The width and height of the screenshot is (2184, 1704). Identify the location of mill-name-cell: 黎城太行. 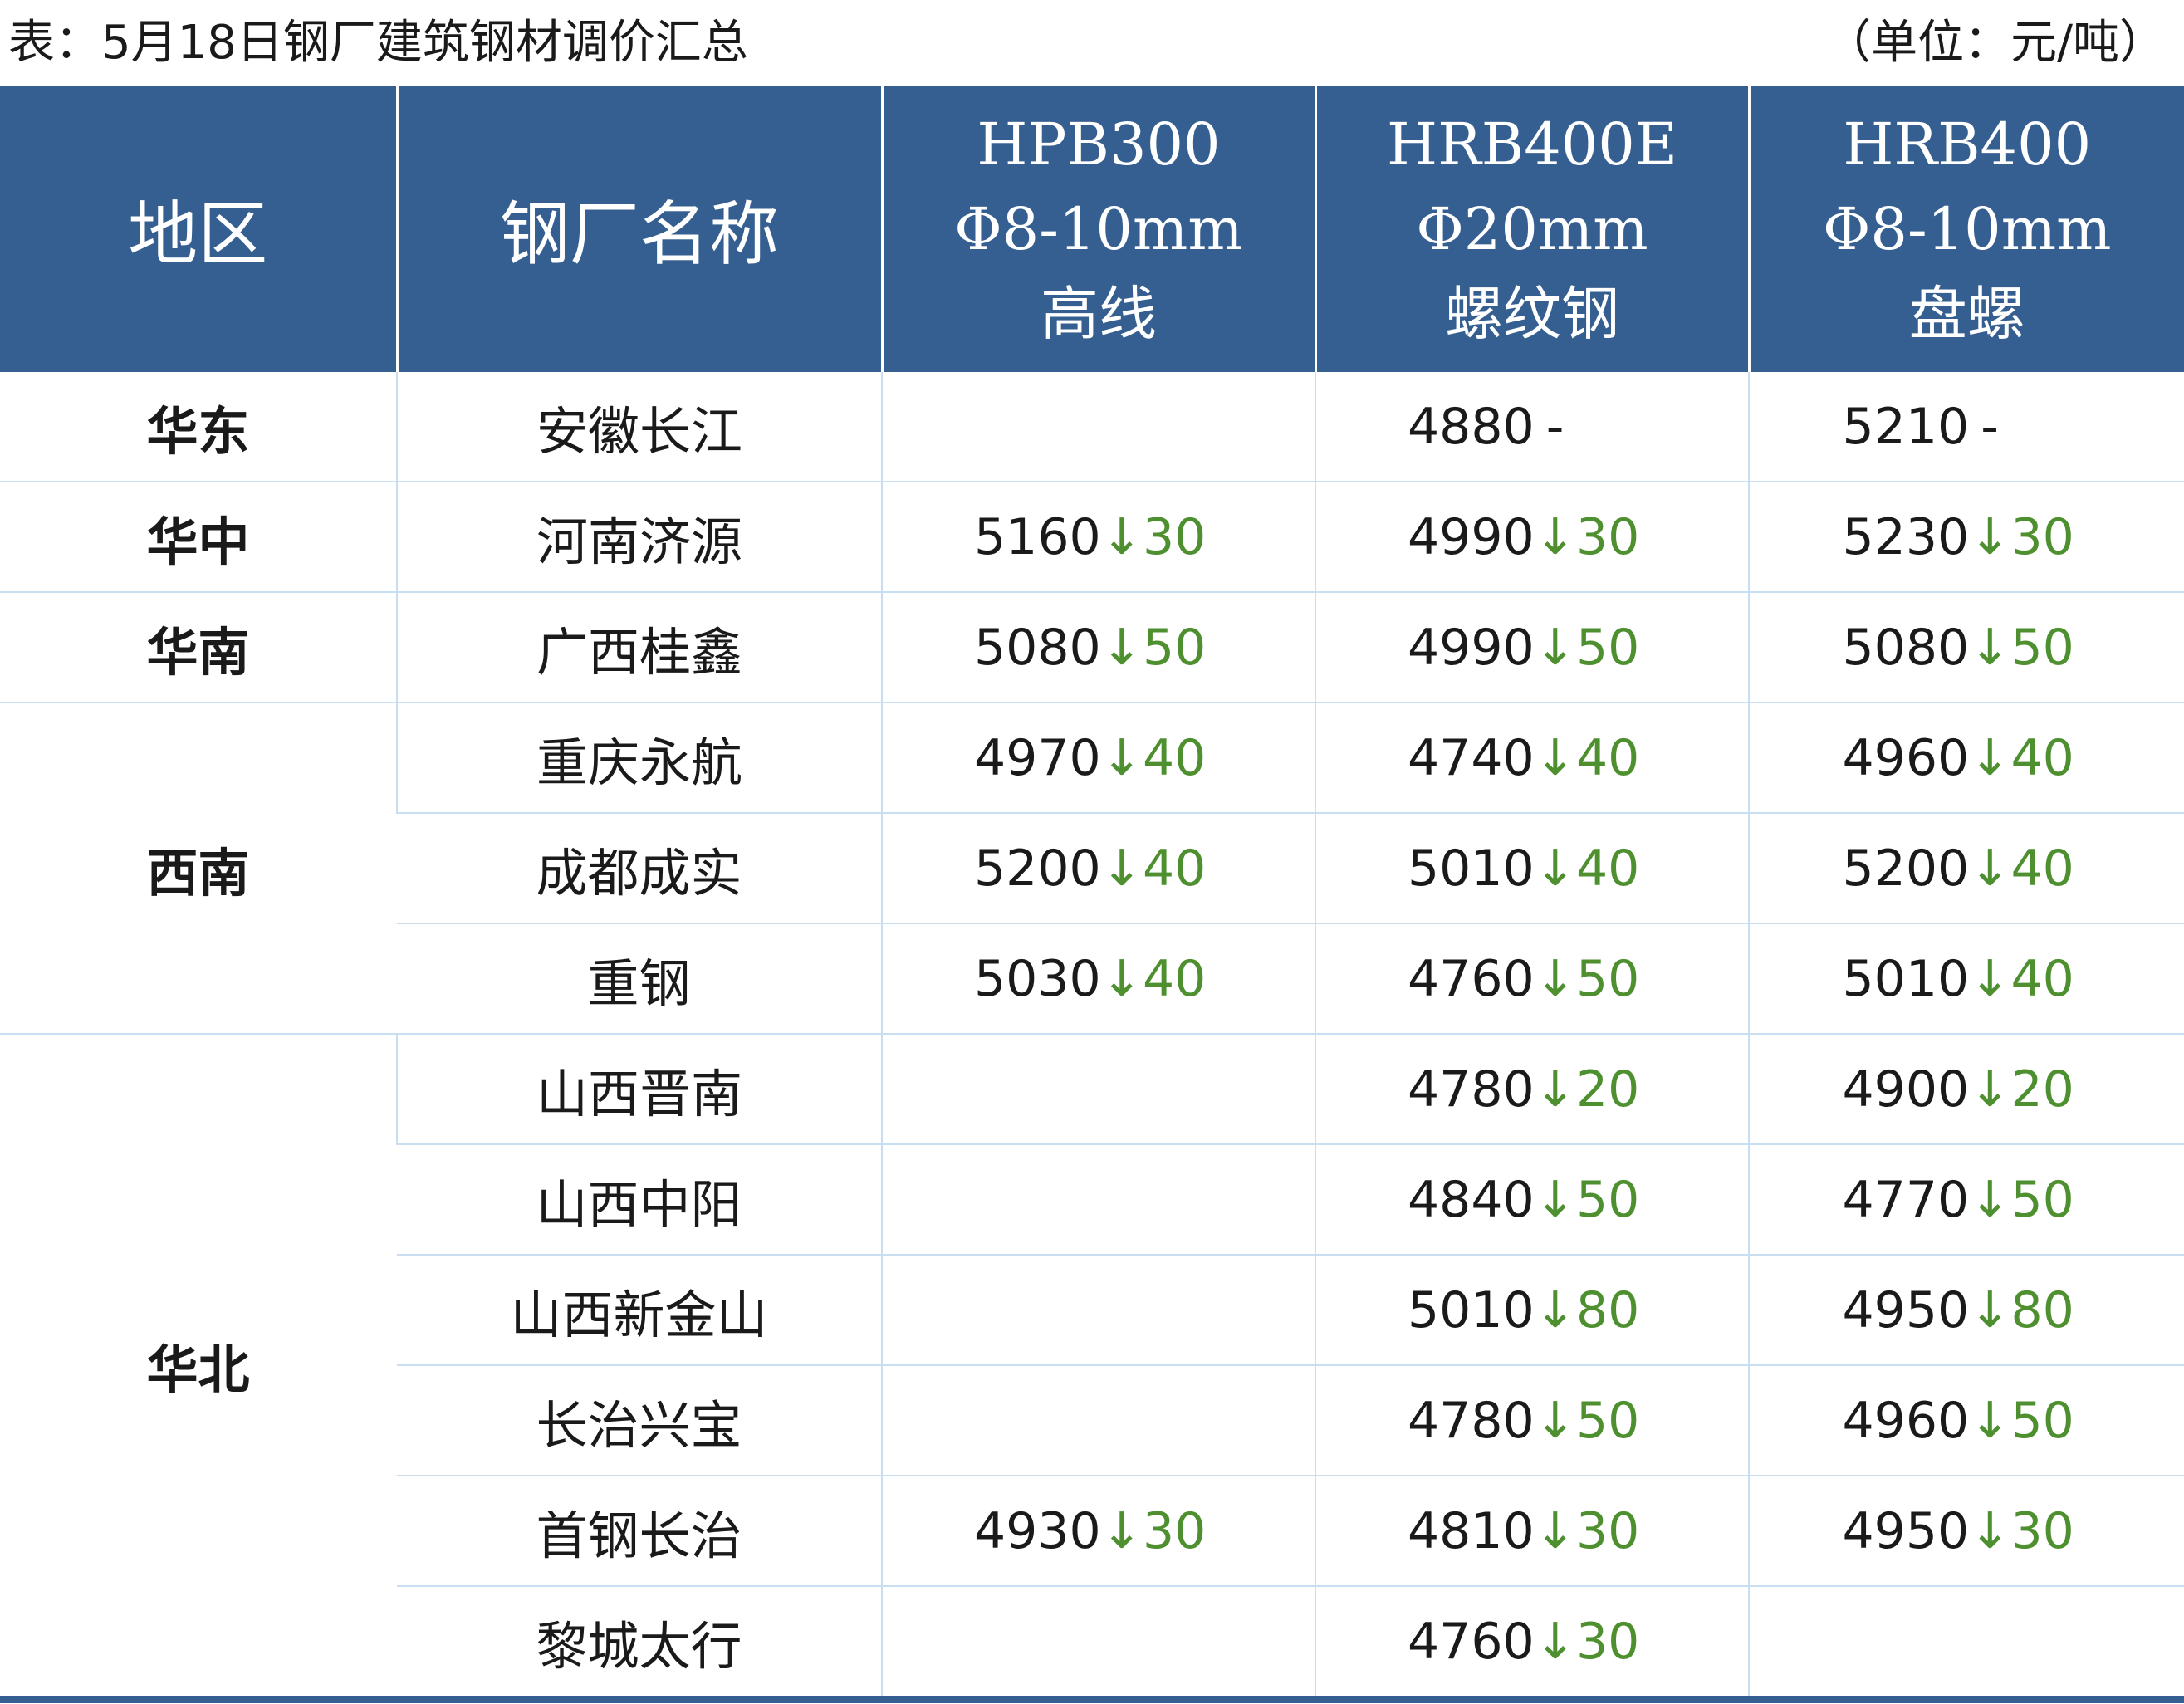
(639, 1644).